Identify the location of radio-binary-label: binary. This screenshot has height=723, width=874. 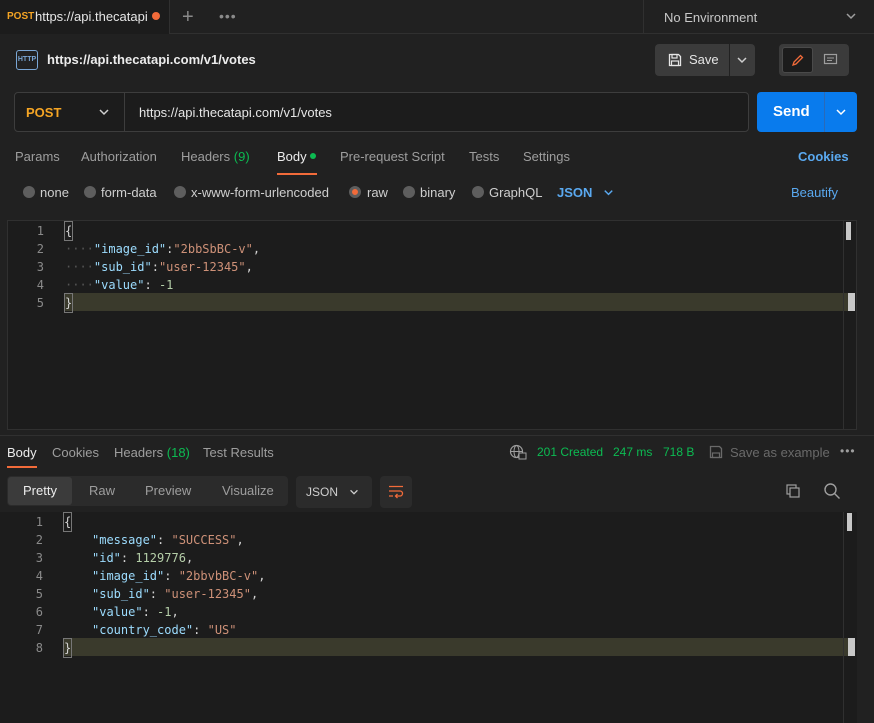
(437, 192).